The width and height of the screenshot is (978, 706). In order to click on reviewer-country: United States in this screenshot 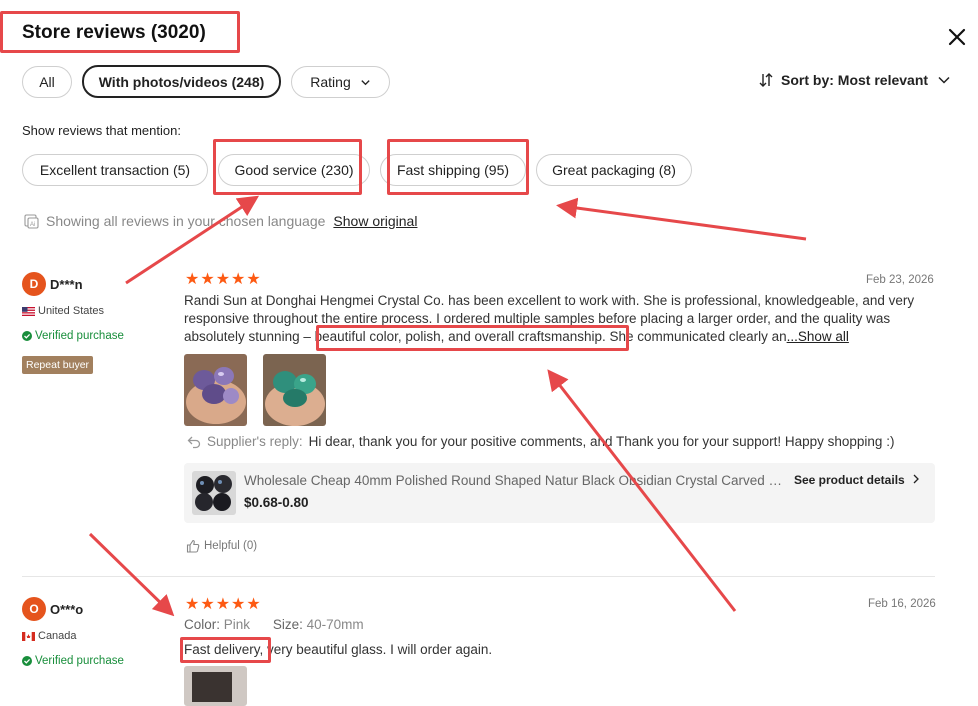, I will do `click(63, 311)`.